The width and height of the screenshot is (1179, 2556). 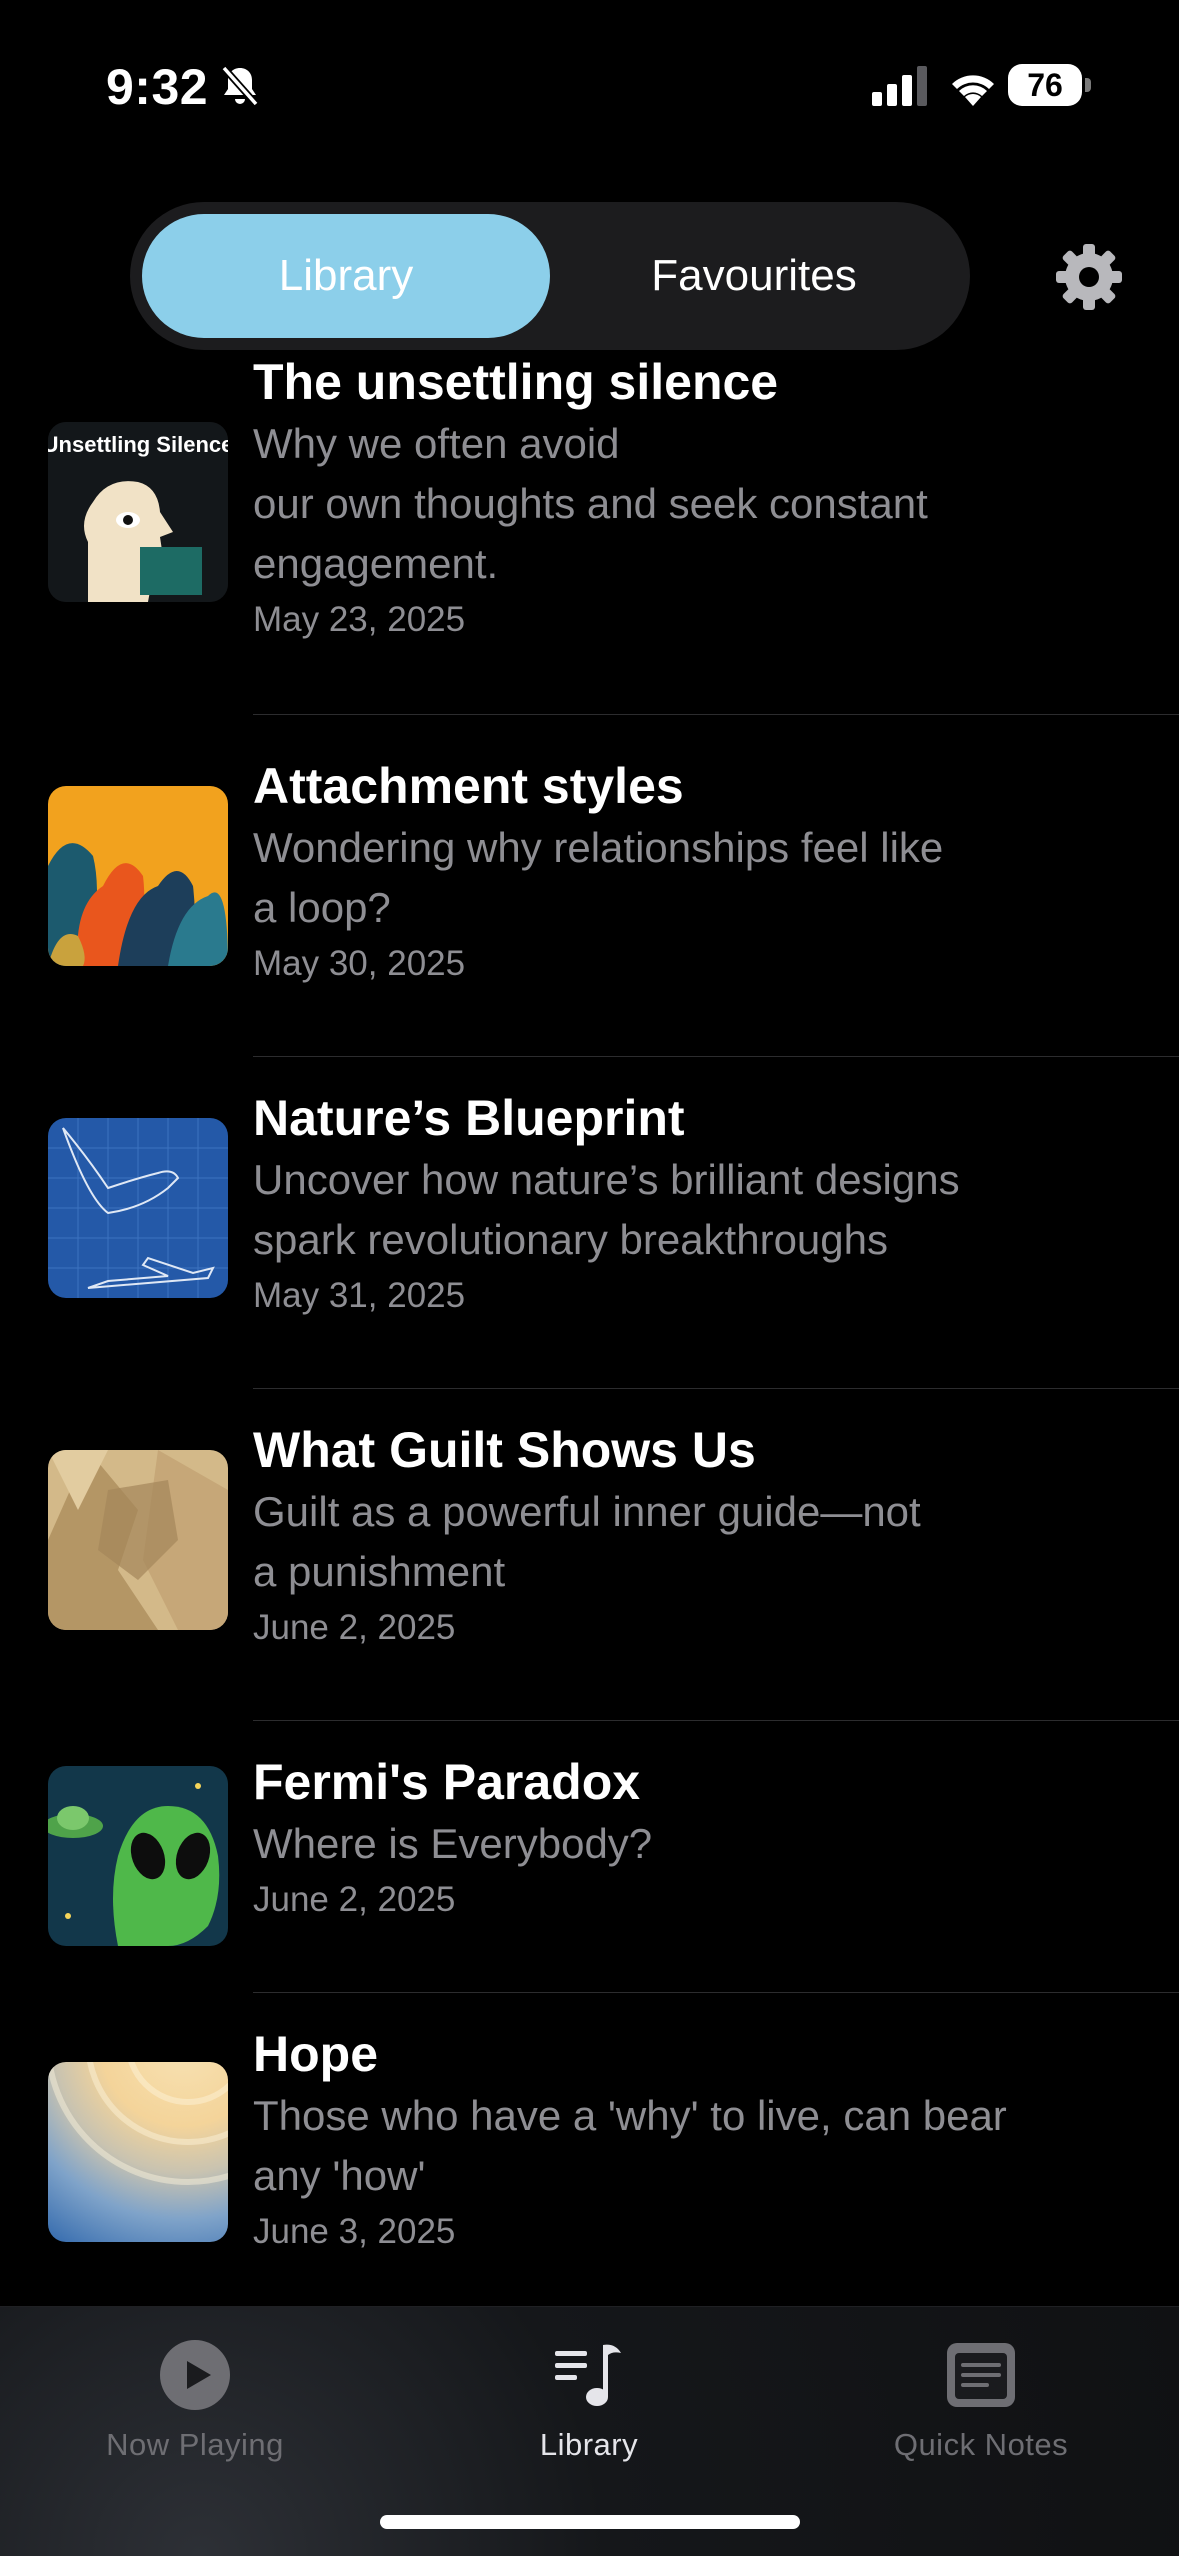 What do you see at coordinates (240, 86) in the screenshot?
I see `bell-slash-icon` at bounding box center [240, 86].